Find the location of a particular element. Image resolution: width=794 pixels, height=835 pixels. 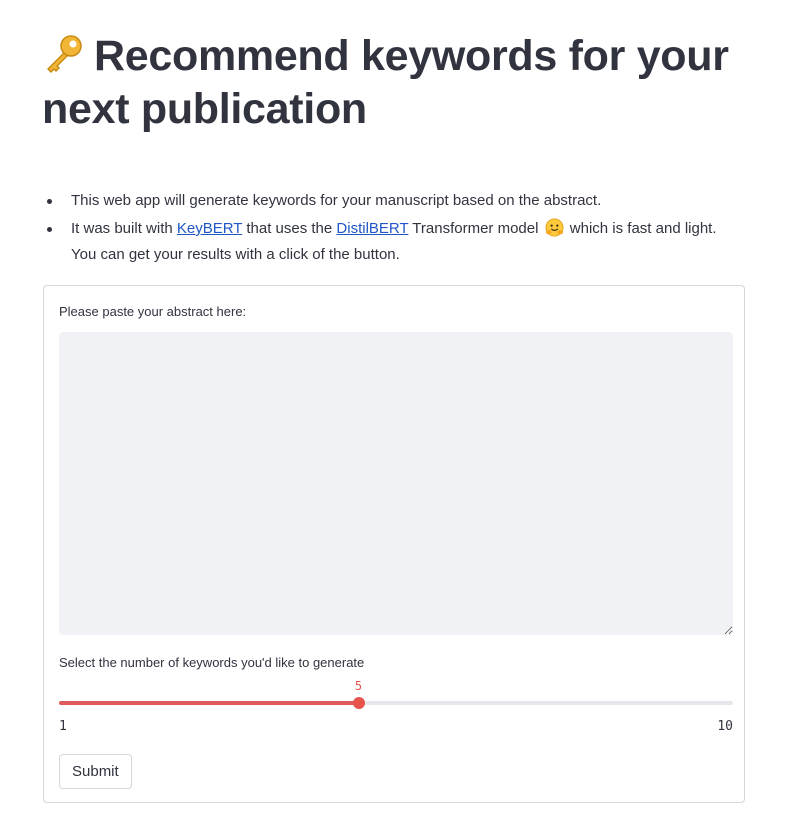

intro-text-2b: that uses the is located at coordinates (289, 228).